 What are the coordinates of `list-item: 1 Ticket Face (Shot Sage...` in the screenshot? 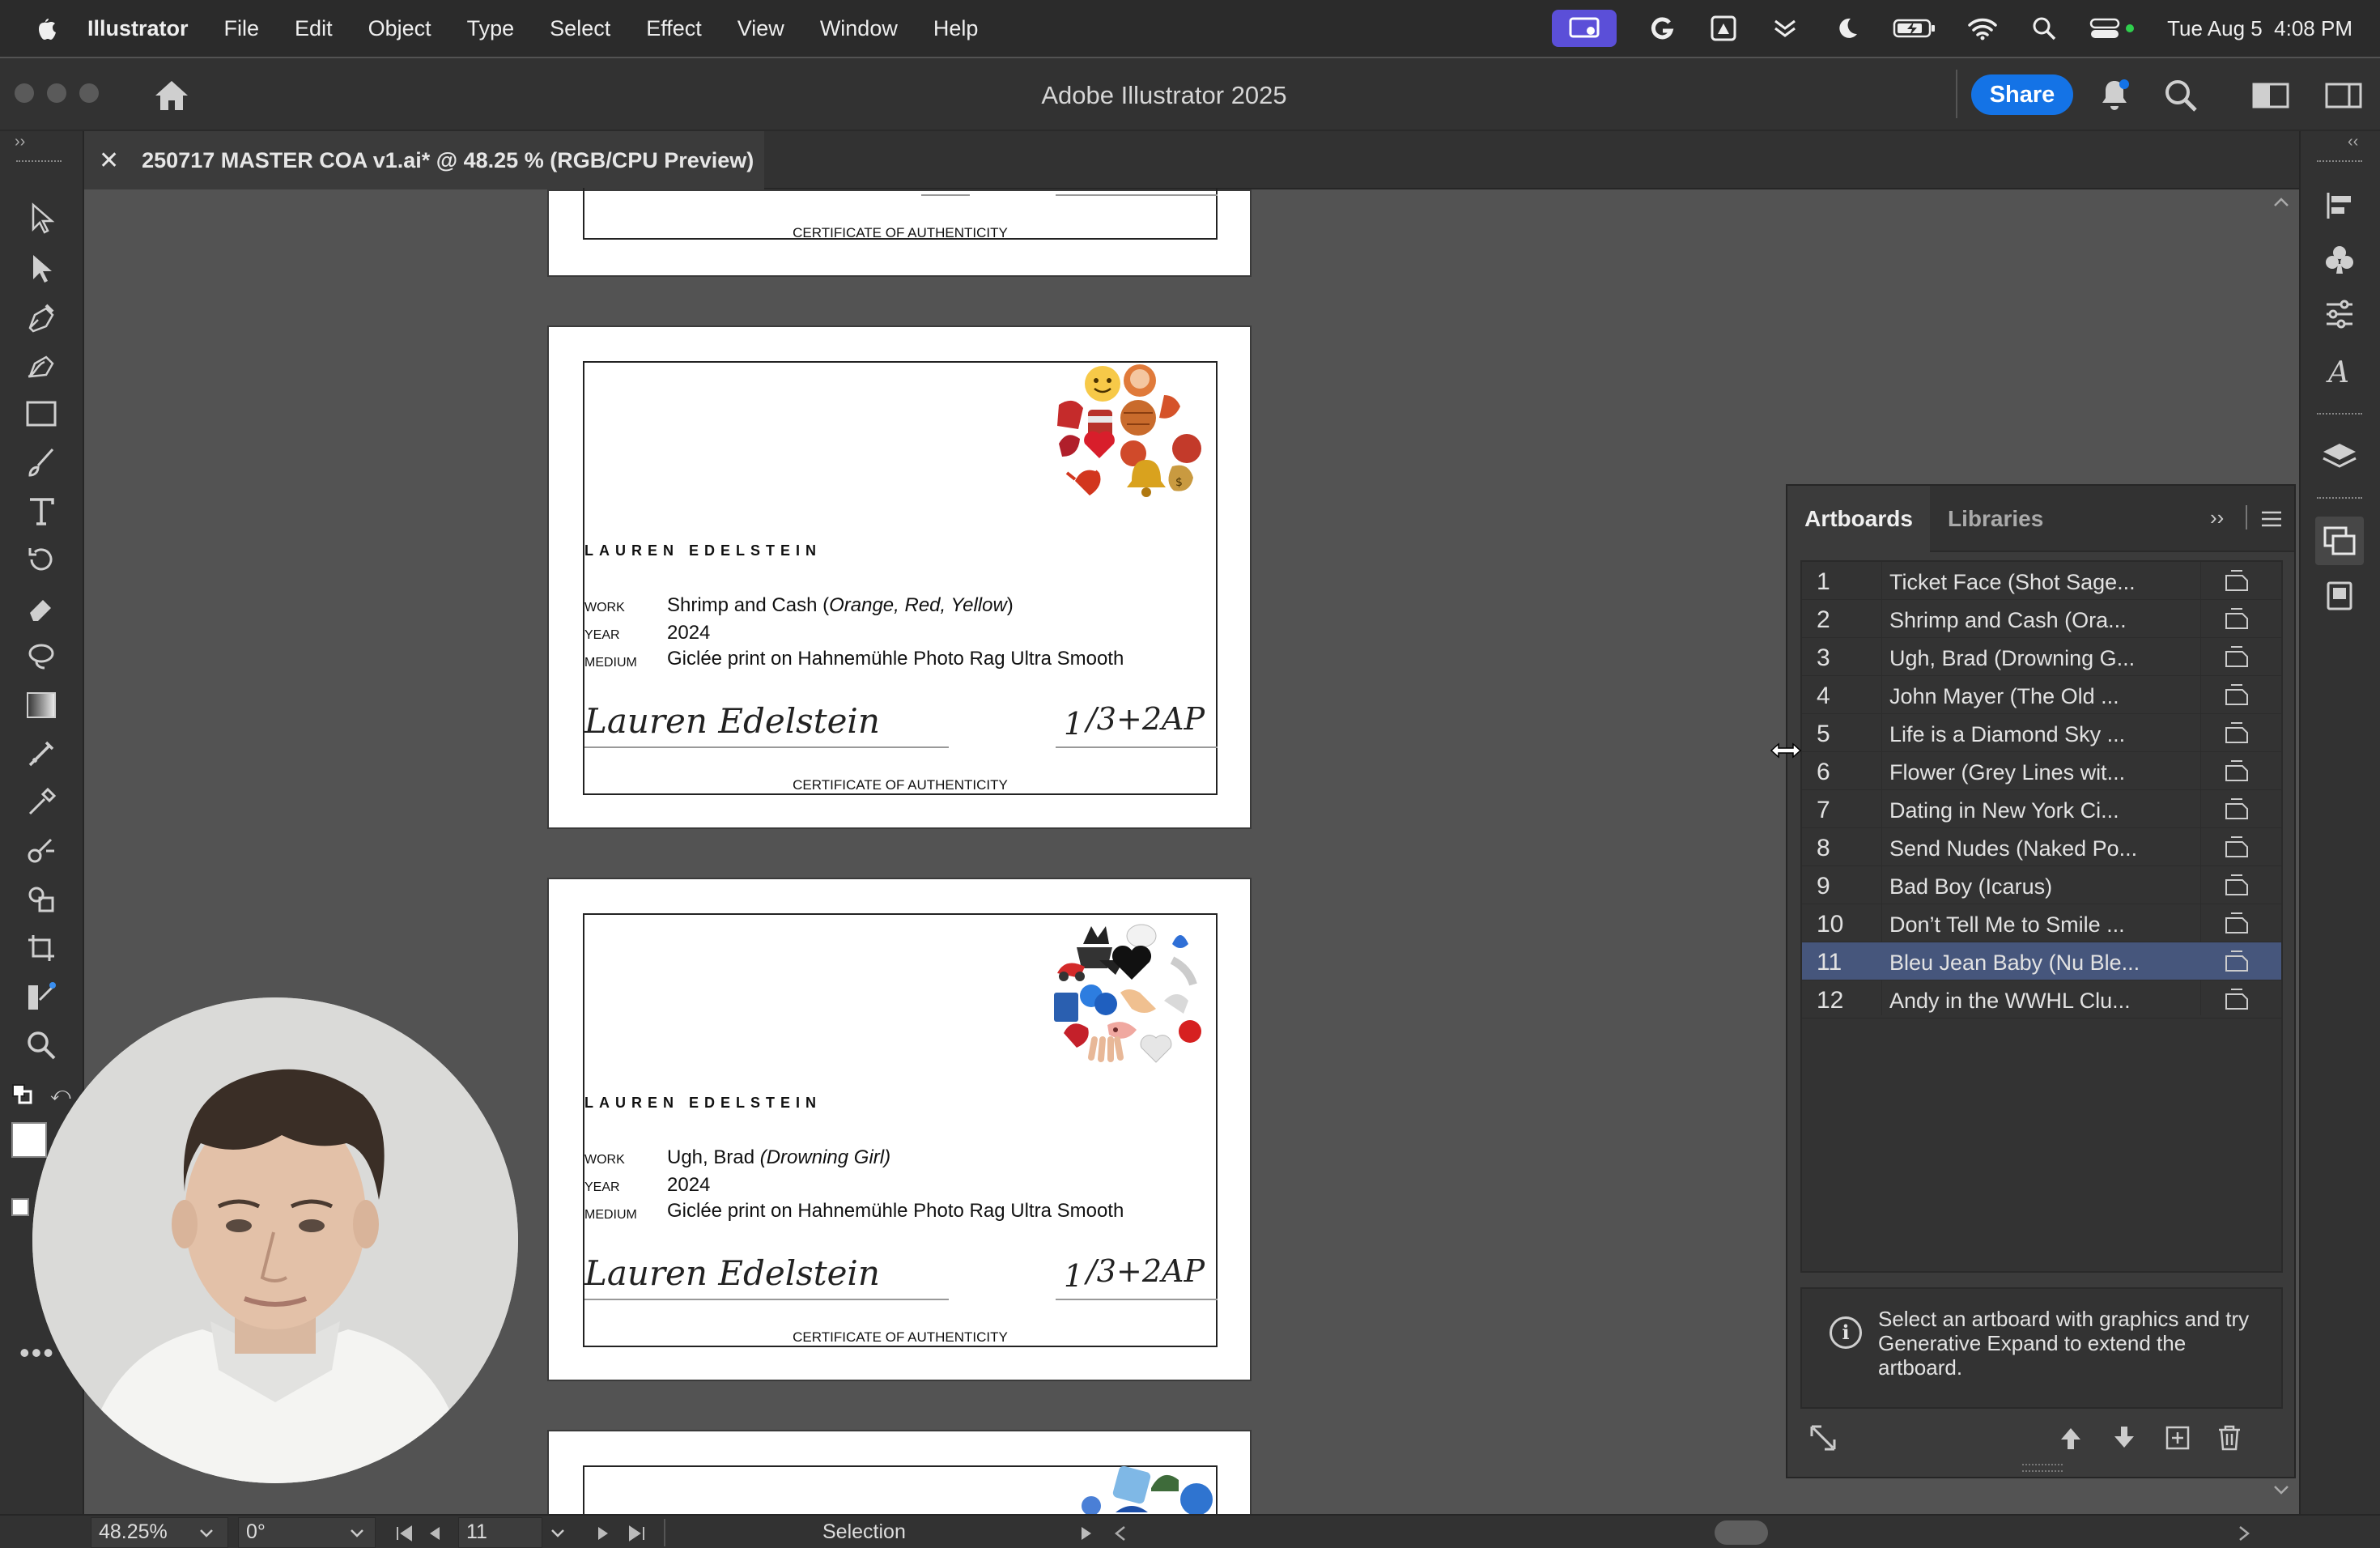 It's located at (2042, 581).